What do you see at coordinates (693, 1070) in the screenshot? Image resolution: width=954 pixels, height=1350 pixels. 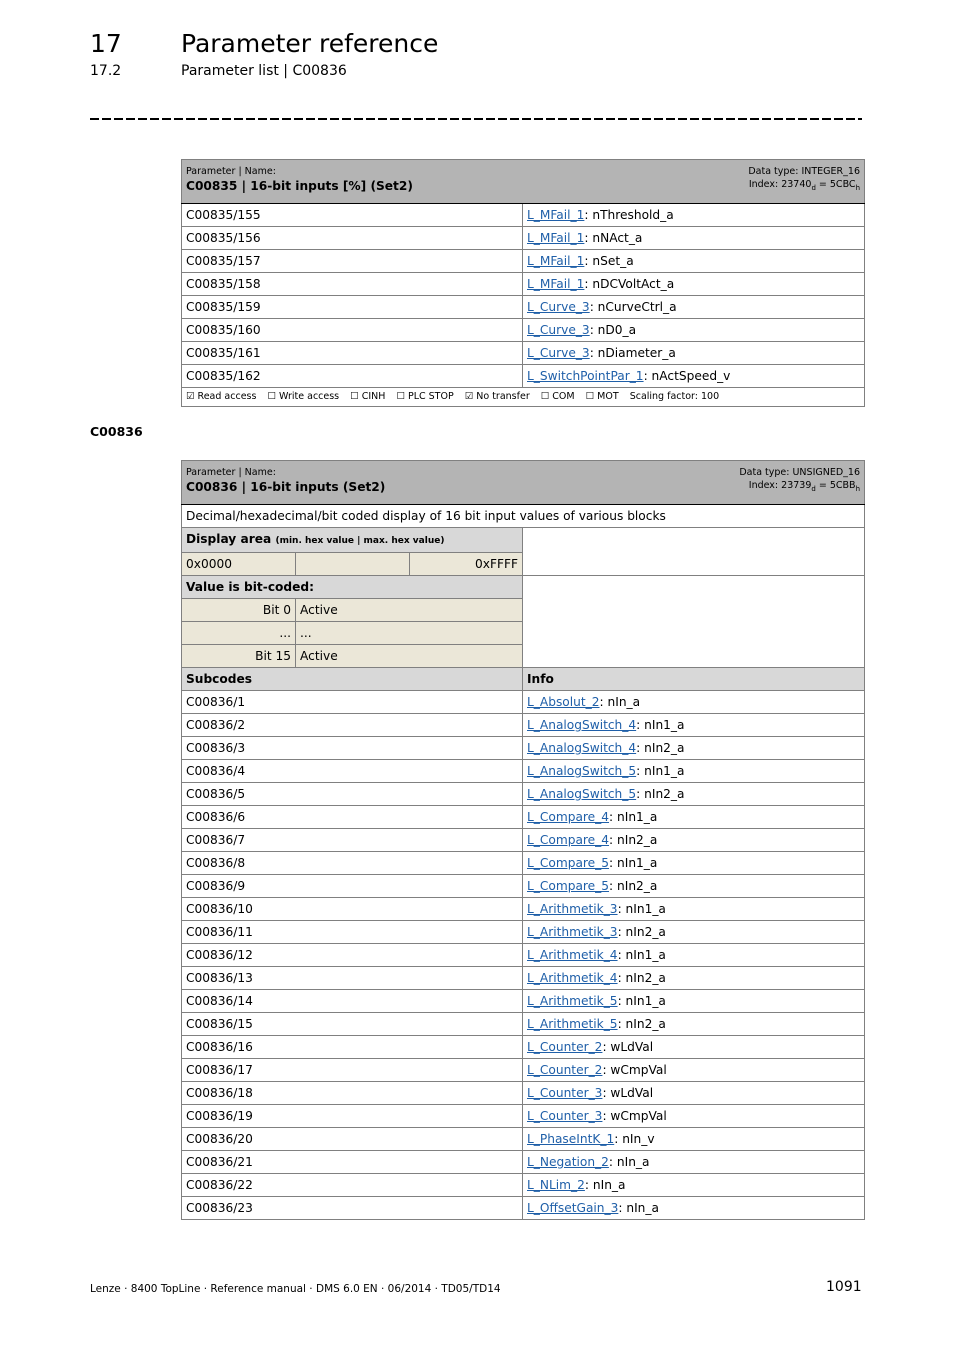 I see `info-cell: L_Counter_2: wCmpVal` at bounding box center [693, 1070].